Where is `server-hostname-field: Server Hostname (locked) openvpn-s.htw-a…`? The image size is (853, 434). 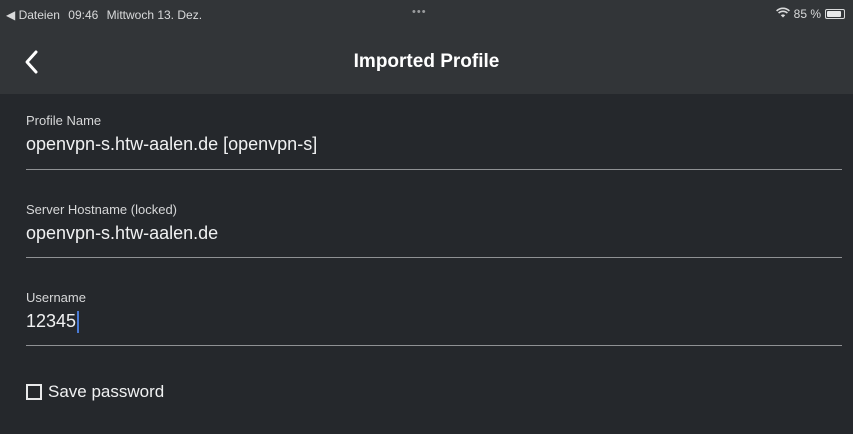
server-hostname-field: Server Hostname (locked) openvpn-s.htw-a… is located at coordinates (434, 230).